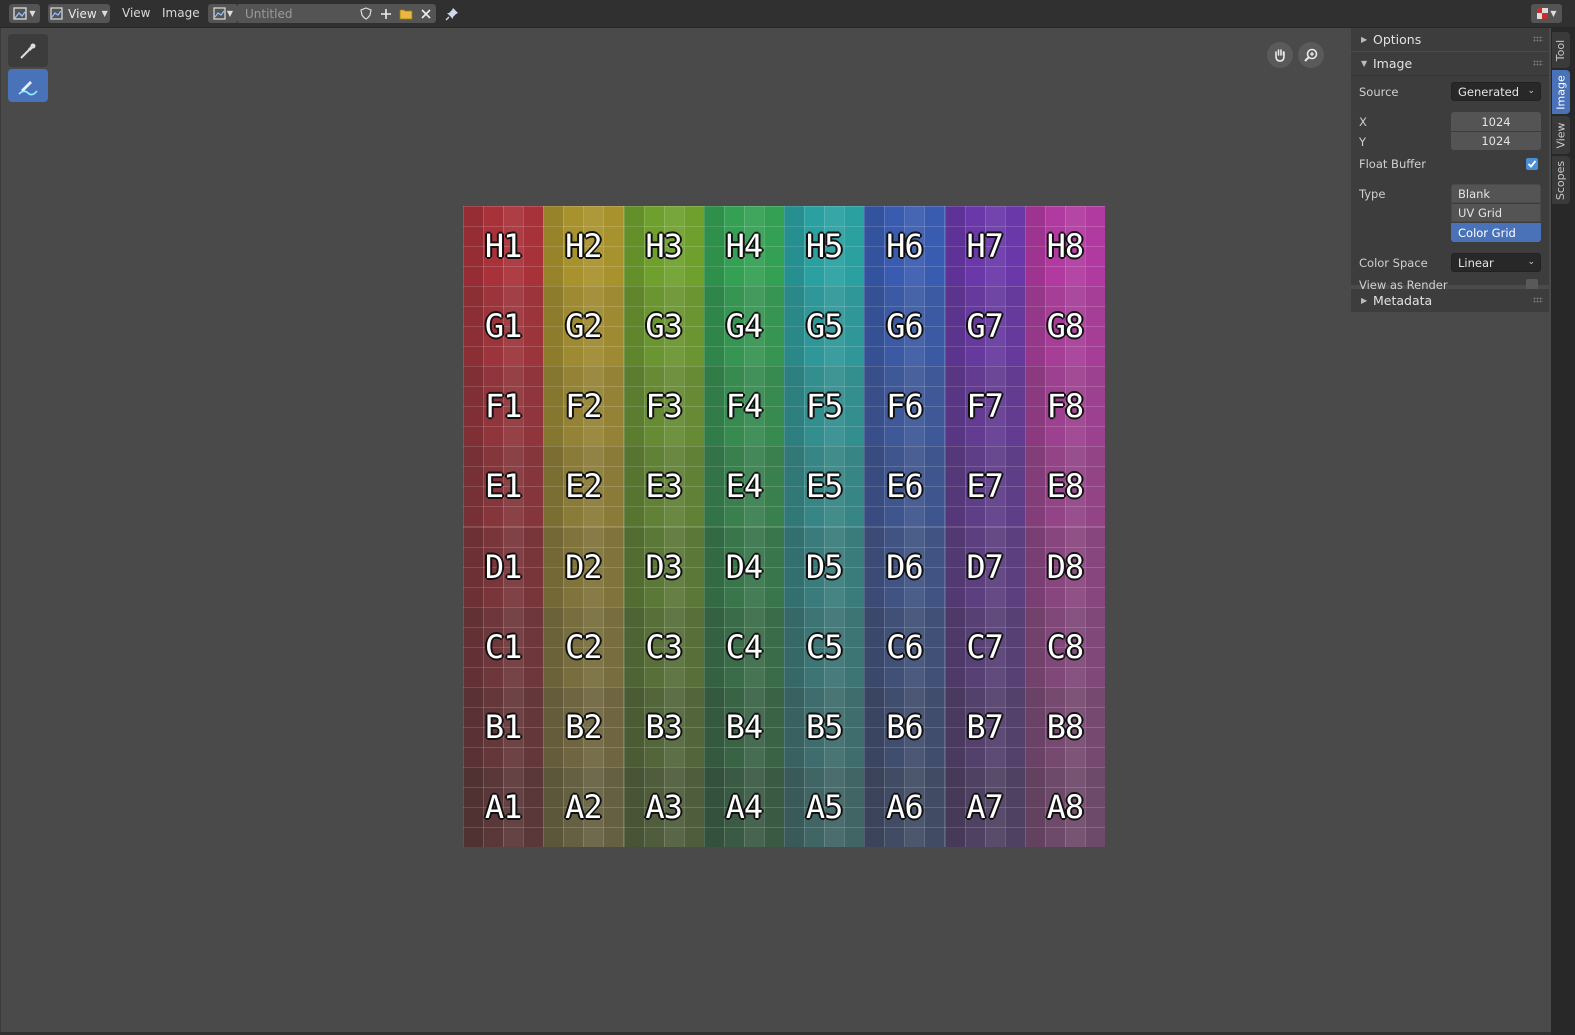  I want to click on tab-image: Image, so click(1561, 92).